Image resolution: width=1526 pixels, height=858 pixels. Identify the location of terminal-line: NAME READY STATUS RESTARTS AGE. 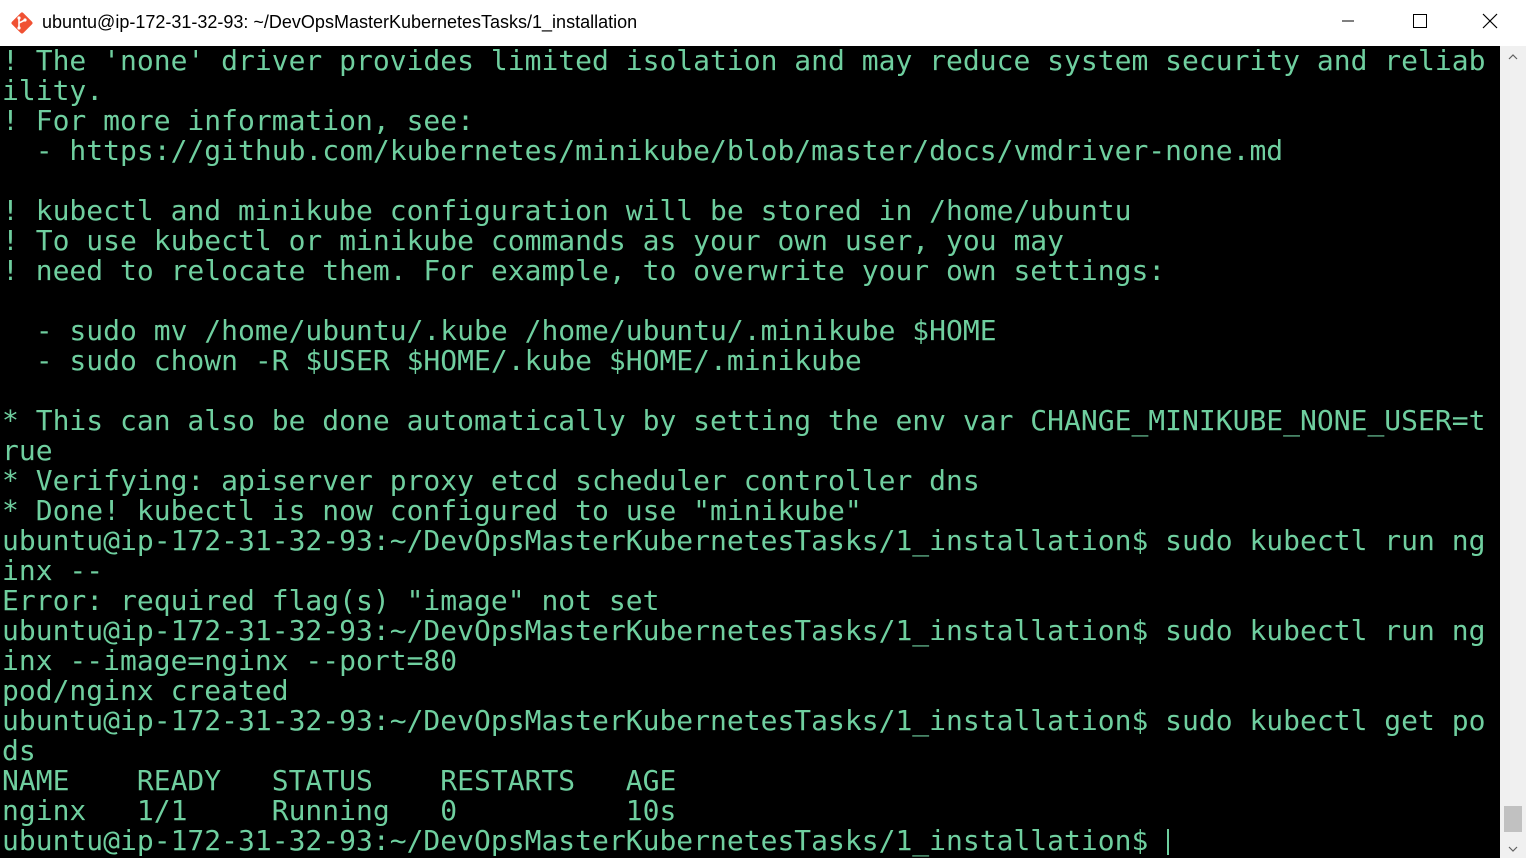
(339, 780).